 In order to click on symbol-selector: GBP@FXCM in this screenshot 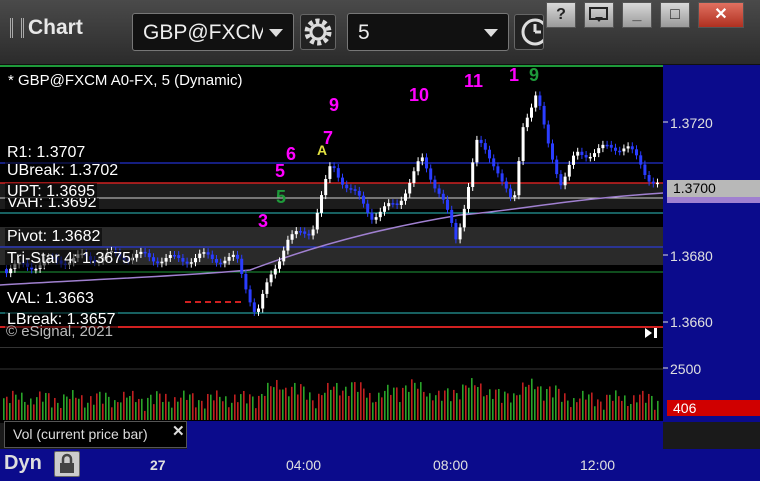, I will do `click(213, 32)`.